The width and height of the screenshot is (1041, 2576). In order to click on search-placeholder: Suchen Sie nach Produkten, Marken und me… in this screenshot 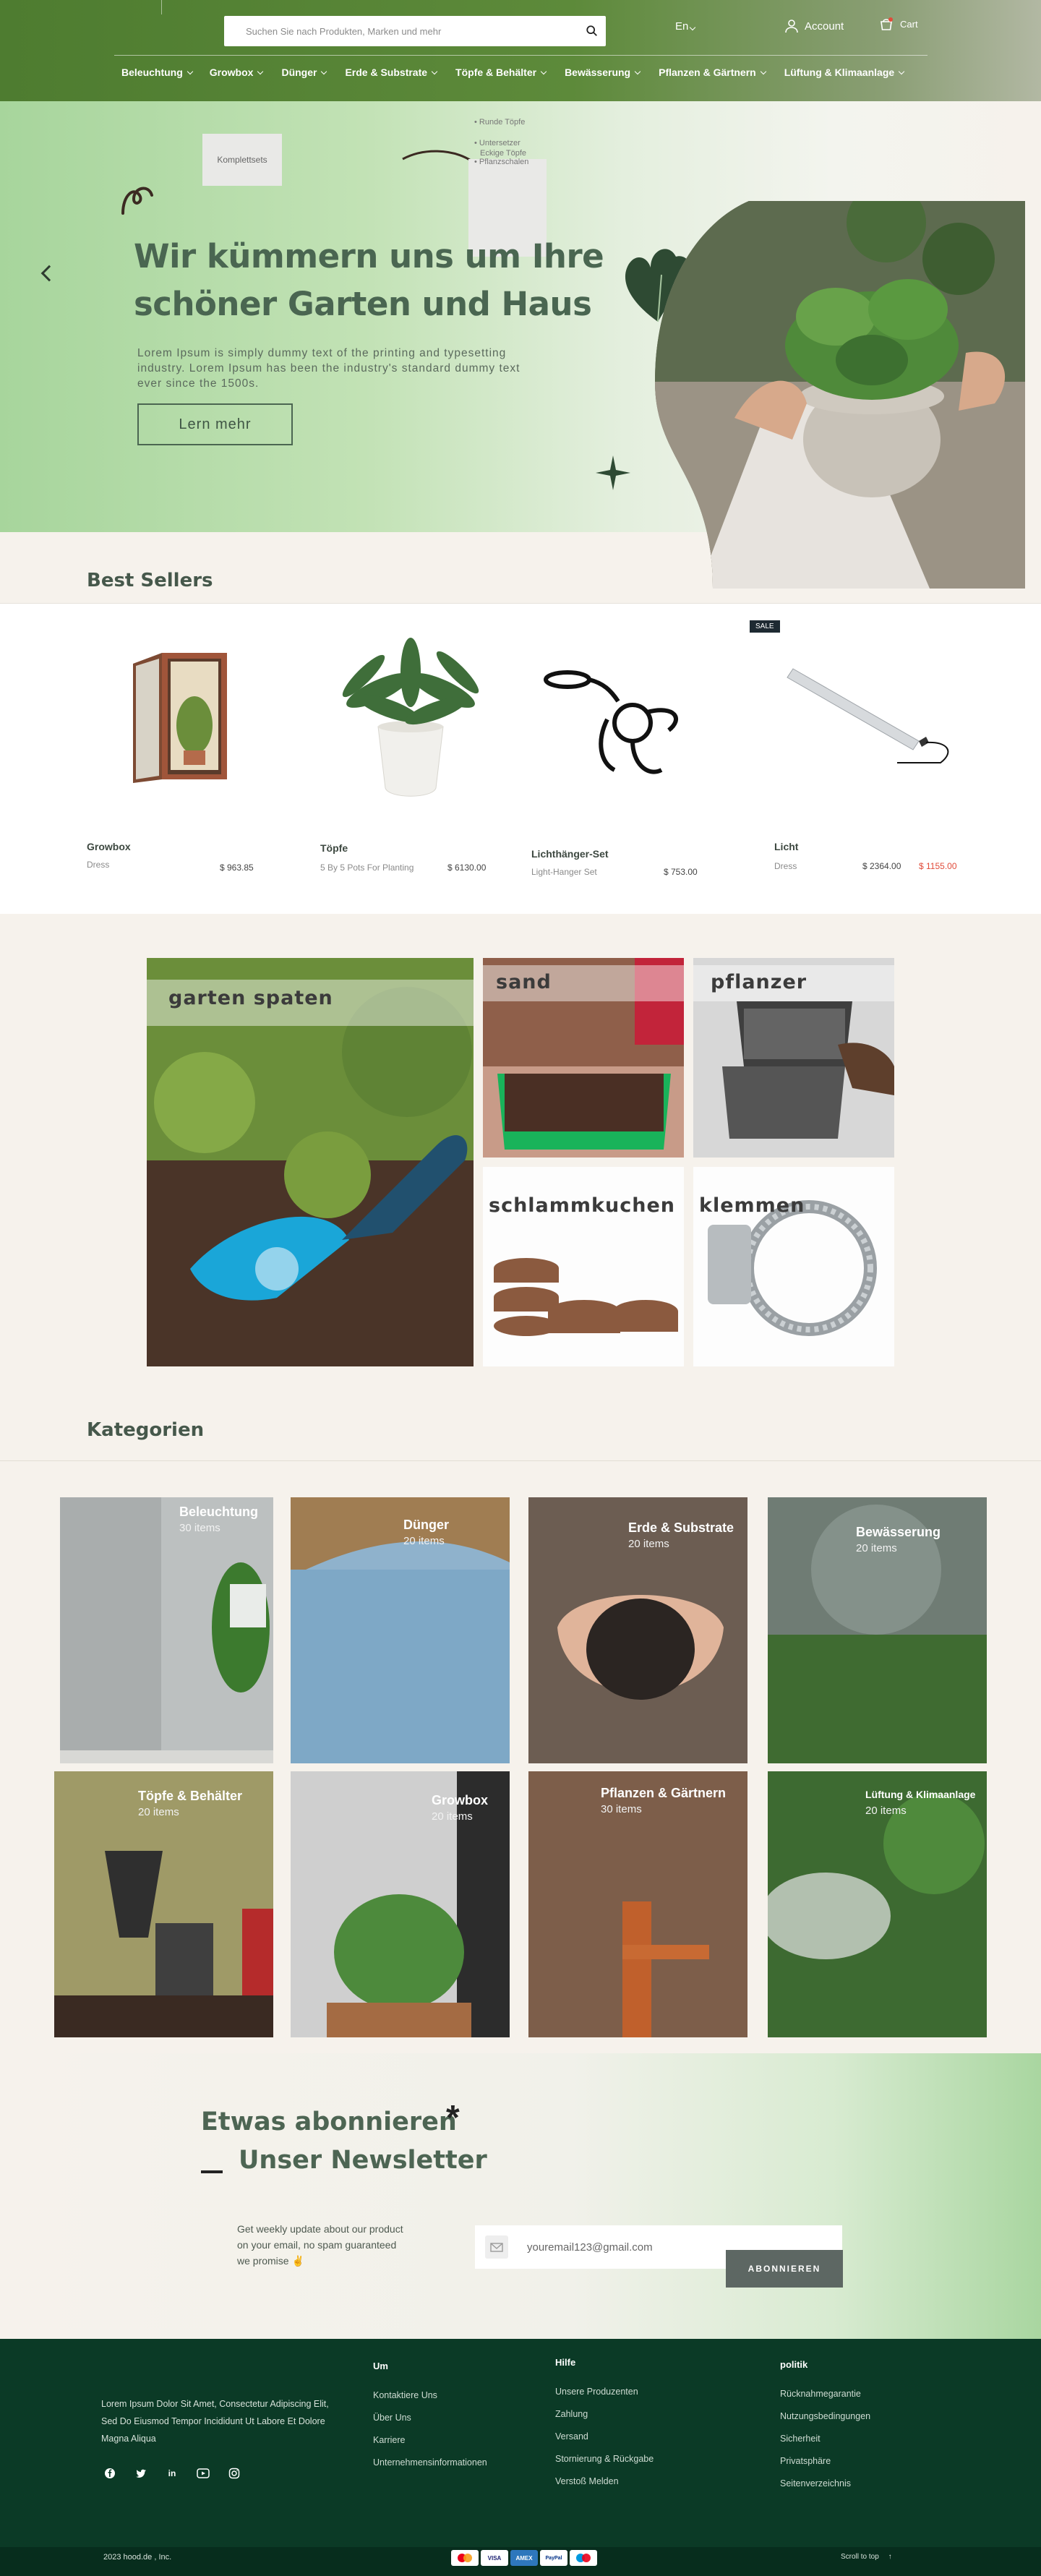, I will do `click(344, 31)`.